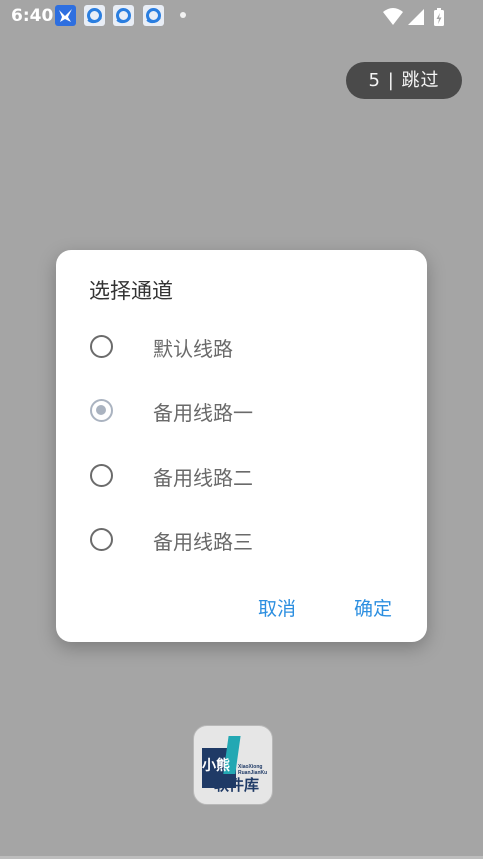  What do you see at coordinates (233, 765) in the screenshot?
I see `app-logo: 小熊 XiaoXiong RuanJianKu 软件库` at bounding box center [233, 765].